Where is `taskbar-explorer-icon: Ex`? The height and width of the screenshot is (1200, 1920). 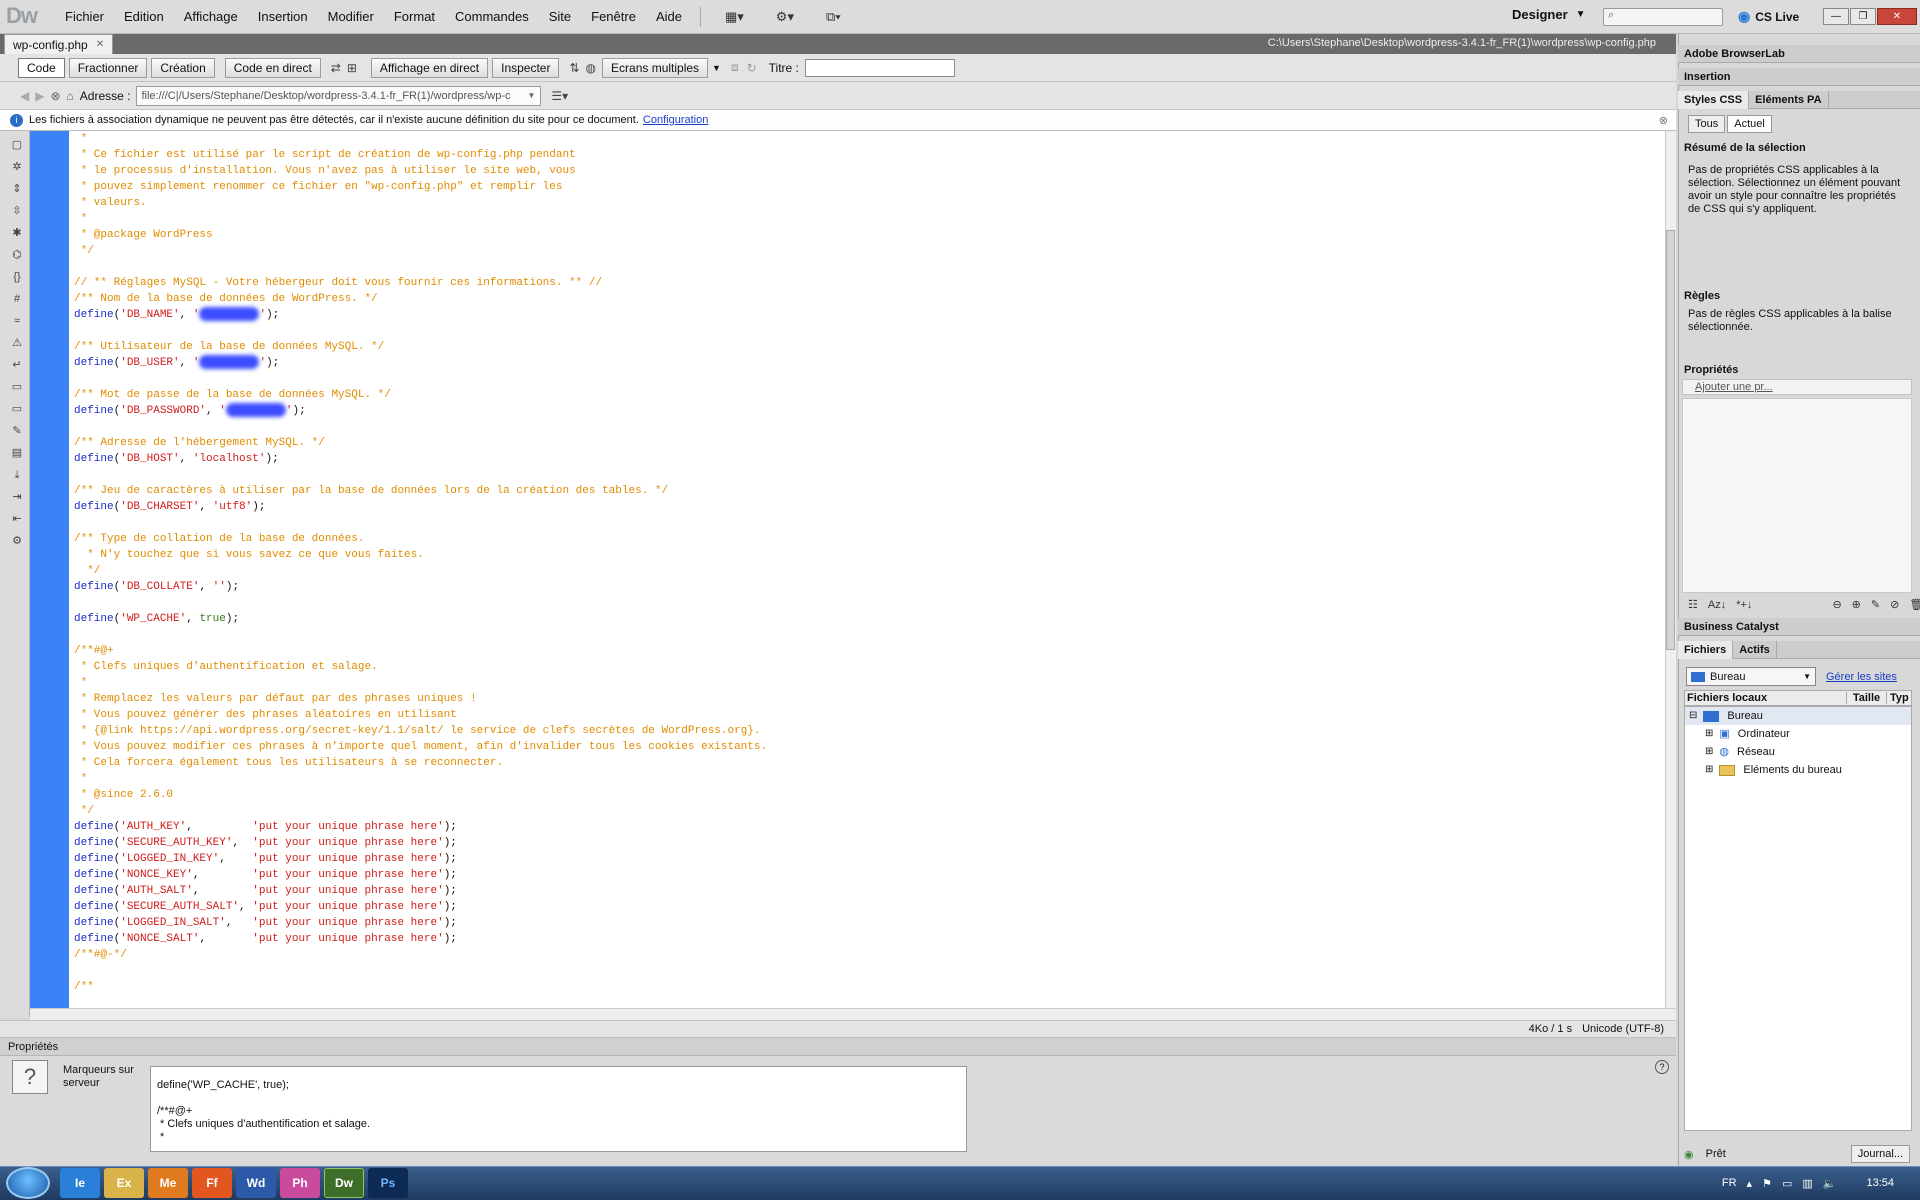 taskbar-explorer-icon: Ex is located at coordinates (124, 1183).